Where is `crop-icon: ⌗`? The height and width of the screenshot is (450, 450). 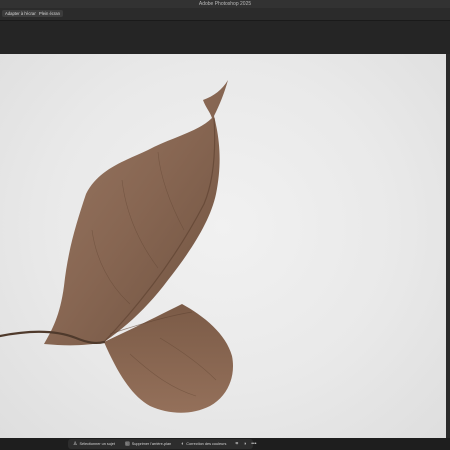
crop-icon: ⌗ is located at coordinates (236, 444).